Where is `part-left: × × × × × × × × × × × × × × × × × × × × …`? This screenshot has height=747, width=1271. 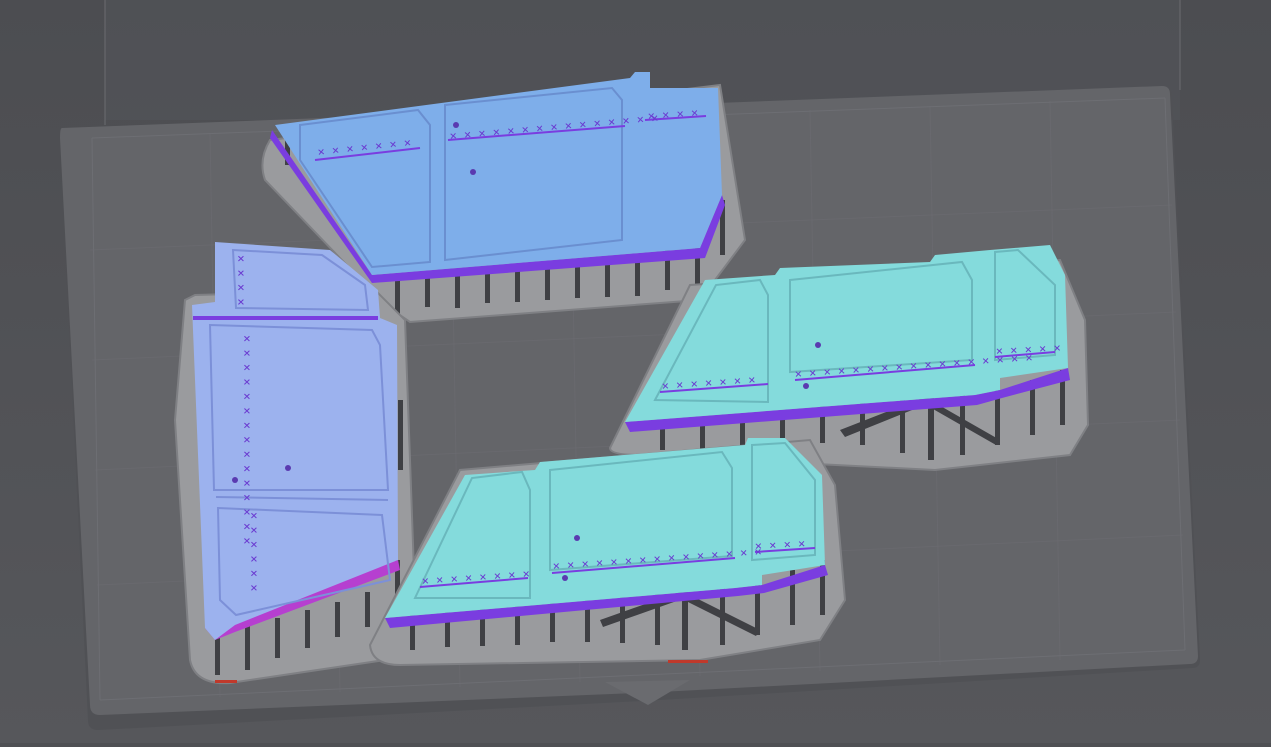 part-left: × × × × × × × × × × × × × × × × × × × × … is located at coordinates (295, 463).